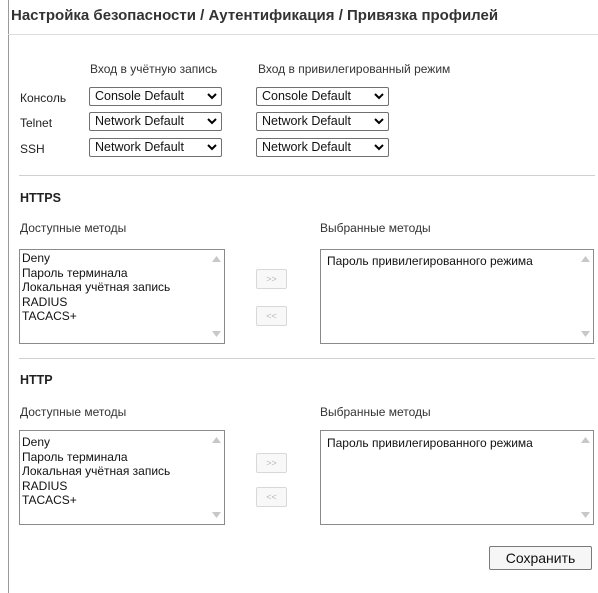 The height and width of the screenshot is (593, 598). I want to click on console-privileged-value: Console Default, so click(306, 96).